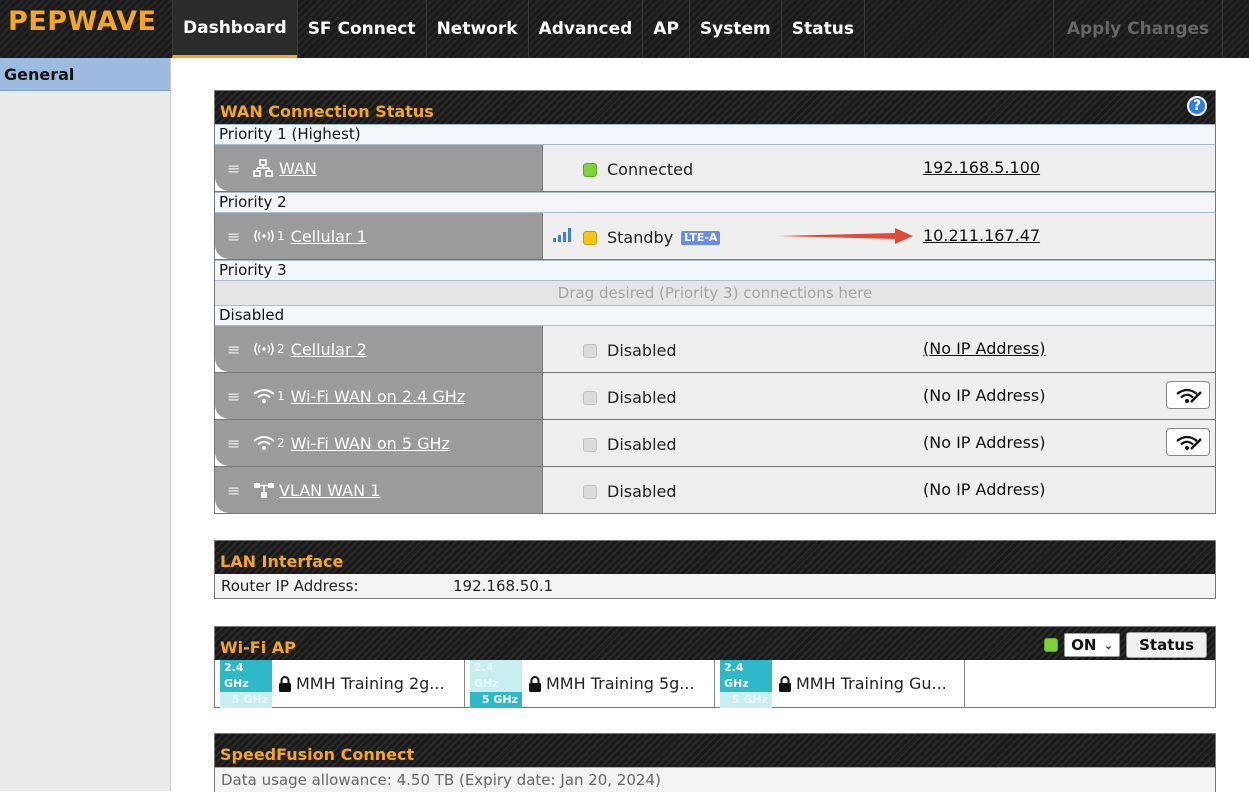  I want to click on status-text: Connected, so click(650, 169).